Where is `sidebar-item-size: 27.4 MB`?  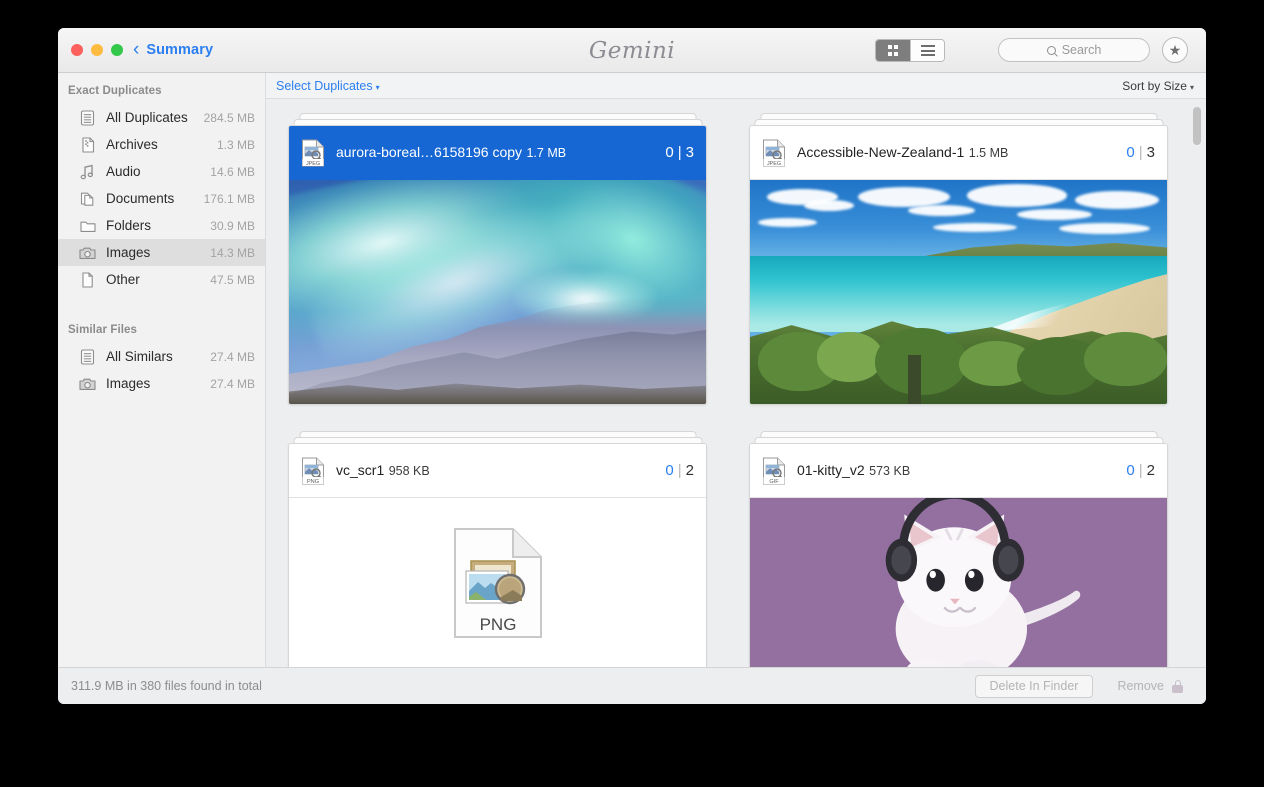
sidebar-item-size: 27.4 MB is located at coordinates (232, 383).